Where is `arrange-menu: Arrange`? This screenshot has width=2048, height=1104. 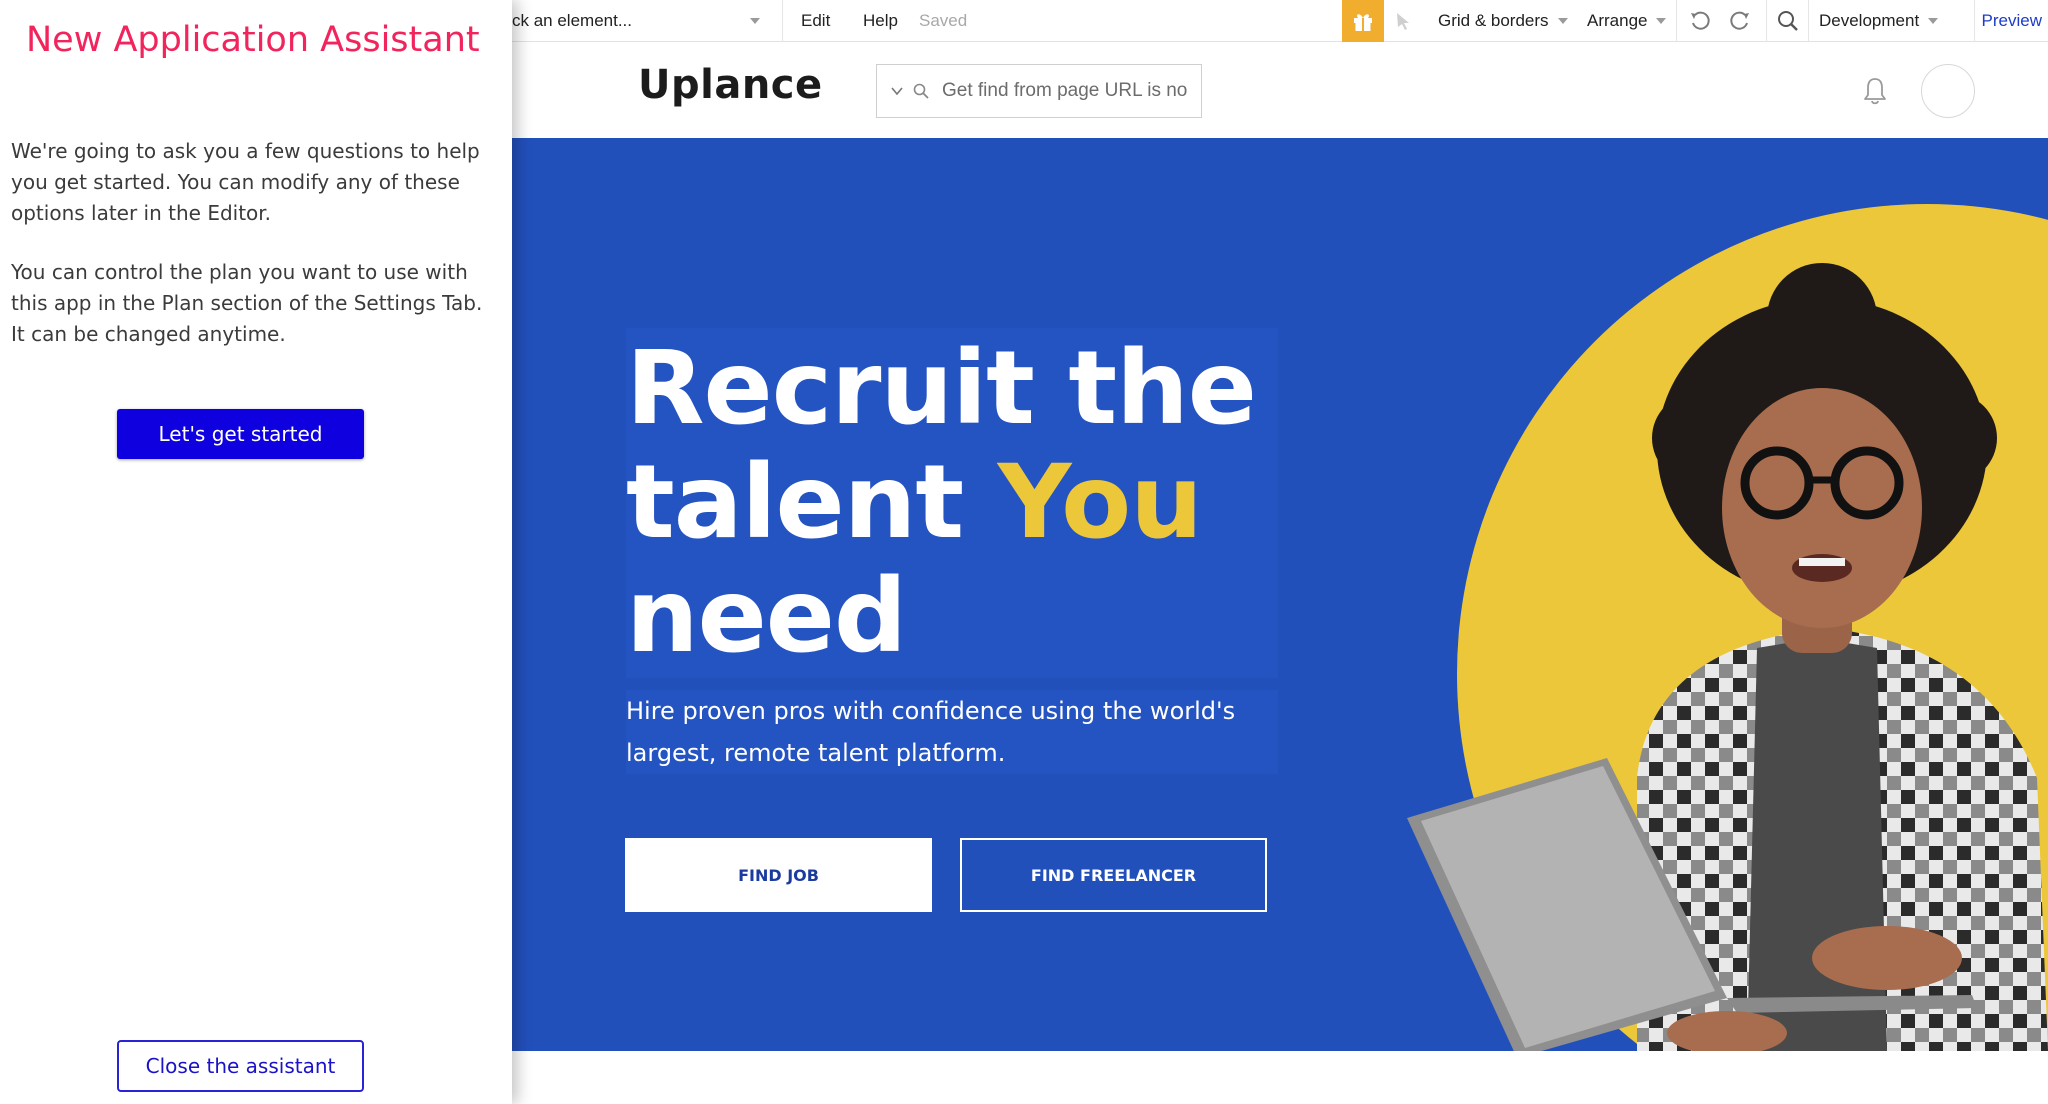
arrange-menu: Arrange is located at coordinates (1627, 21).